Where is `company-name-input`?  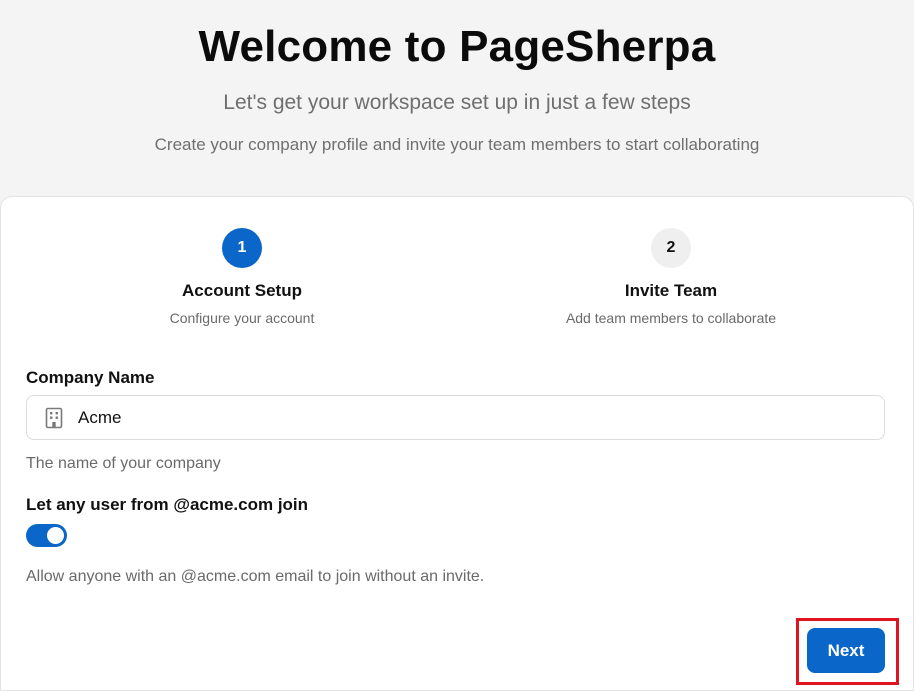
company-name-input is located at coordinates (481, 417).